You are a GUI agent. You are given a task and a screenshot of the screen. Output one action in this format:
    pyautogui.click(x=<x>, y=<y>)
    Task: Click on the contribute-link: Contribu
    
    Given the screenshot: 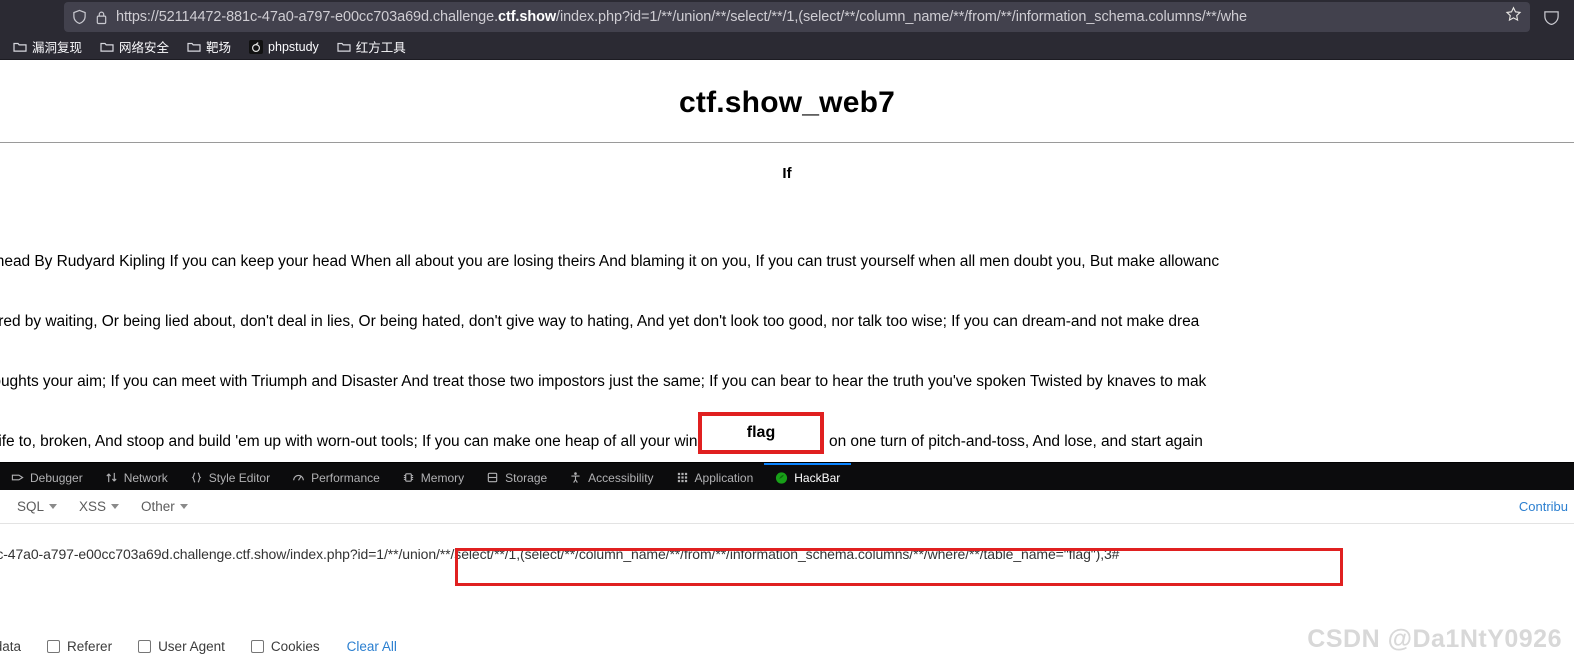 What is the action you would take?
    pyautogui.click(x=1543, y=506)
    